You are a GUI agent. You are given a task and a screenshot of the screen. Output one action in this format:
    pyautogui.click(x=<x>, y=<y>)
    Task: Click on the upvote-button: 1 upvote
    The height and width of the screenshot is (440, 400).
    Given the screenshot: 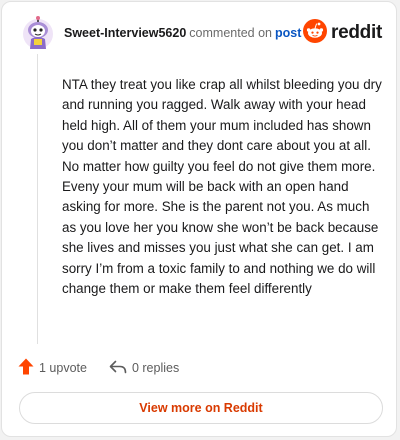 What is the action you would take?
    pyautogui.click(x=52, y=368)
    